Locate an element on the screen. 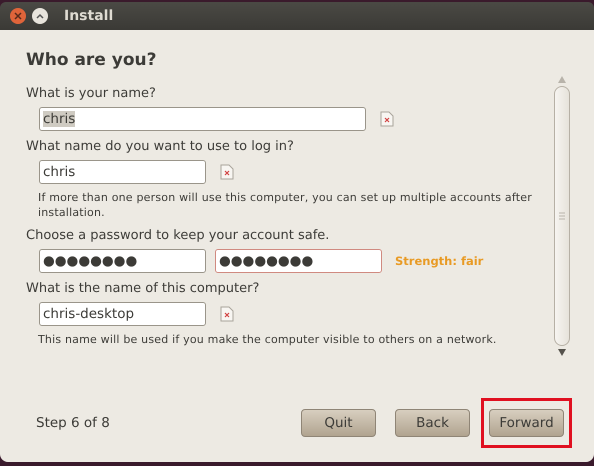  quit-button: Quit is located at coordinates (338, 423).